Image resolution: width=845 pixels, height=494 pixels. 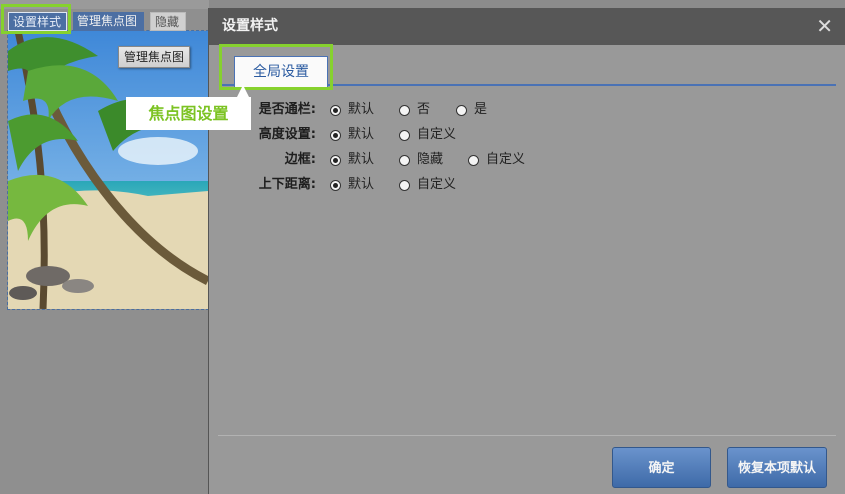 What do you see at coordinates (168, 21) in the screenshot?
I see `toolbar-hide-button: 隐藏` at bounding box center [168, 21].